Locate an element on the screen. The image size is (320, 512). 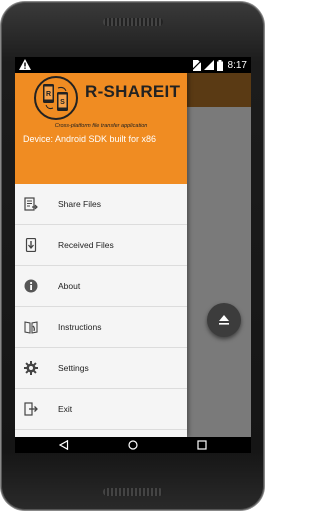
menu-item-share-files: Share Files is located at coordinates (101, 204).